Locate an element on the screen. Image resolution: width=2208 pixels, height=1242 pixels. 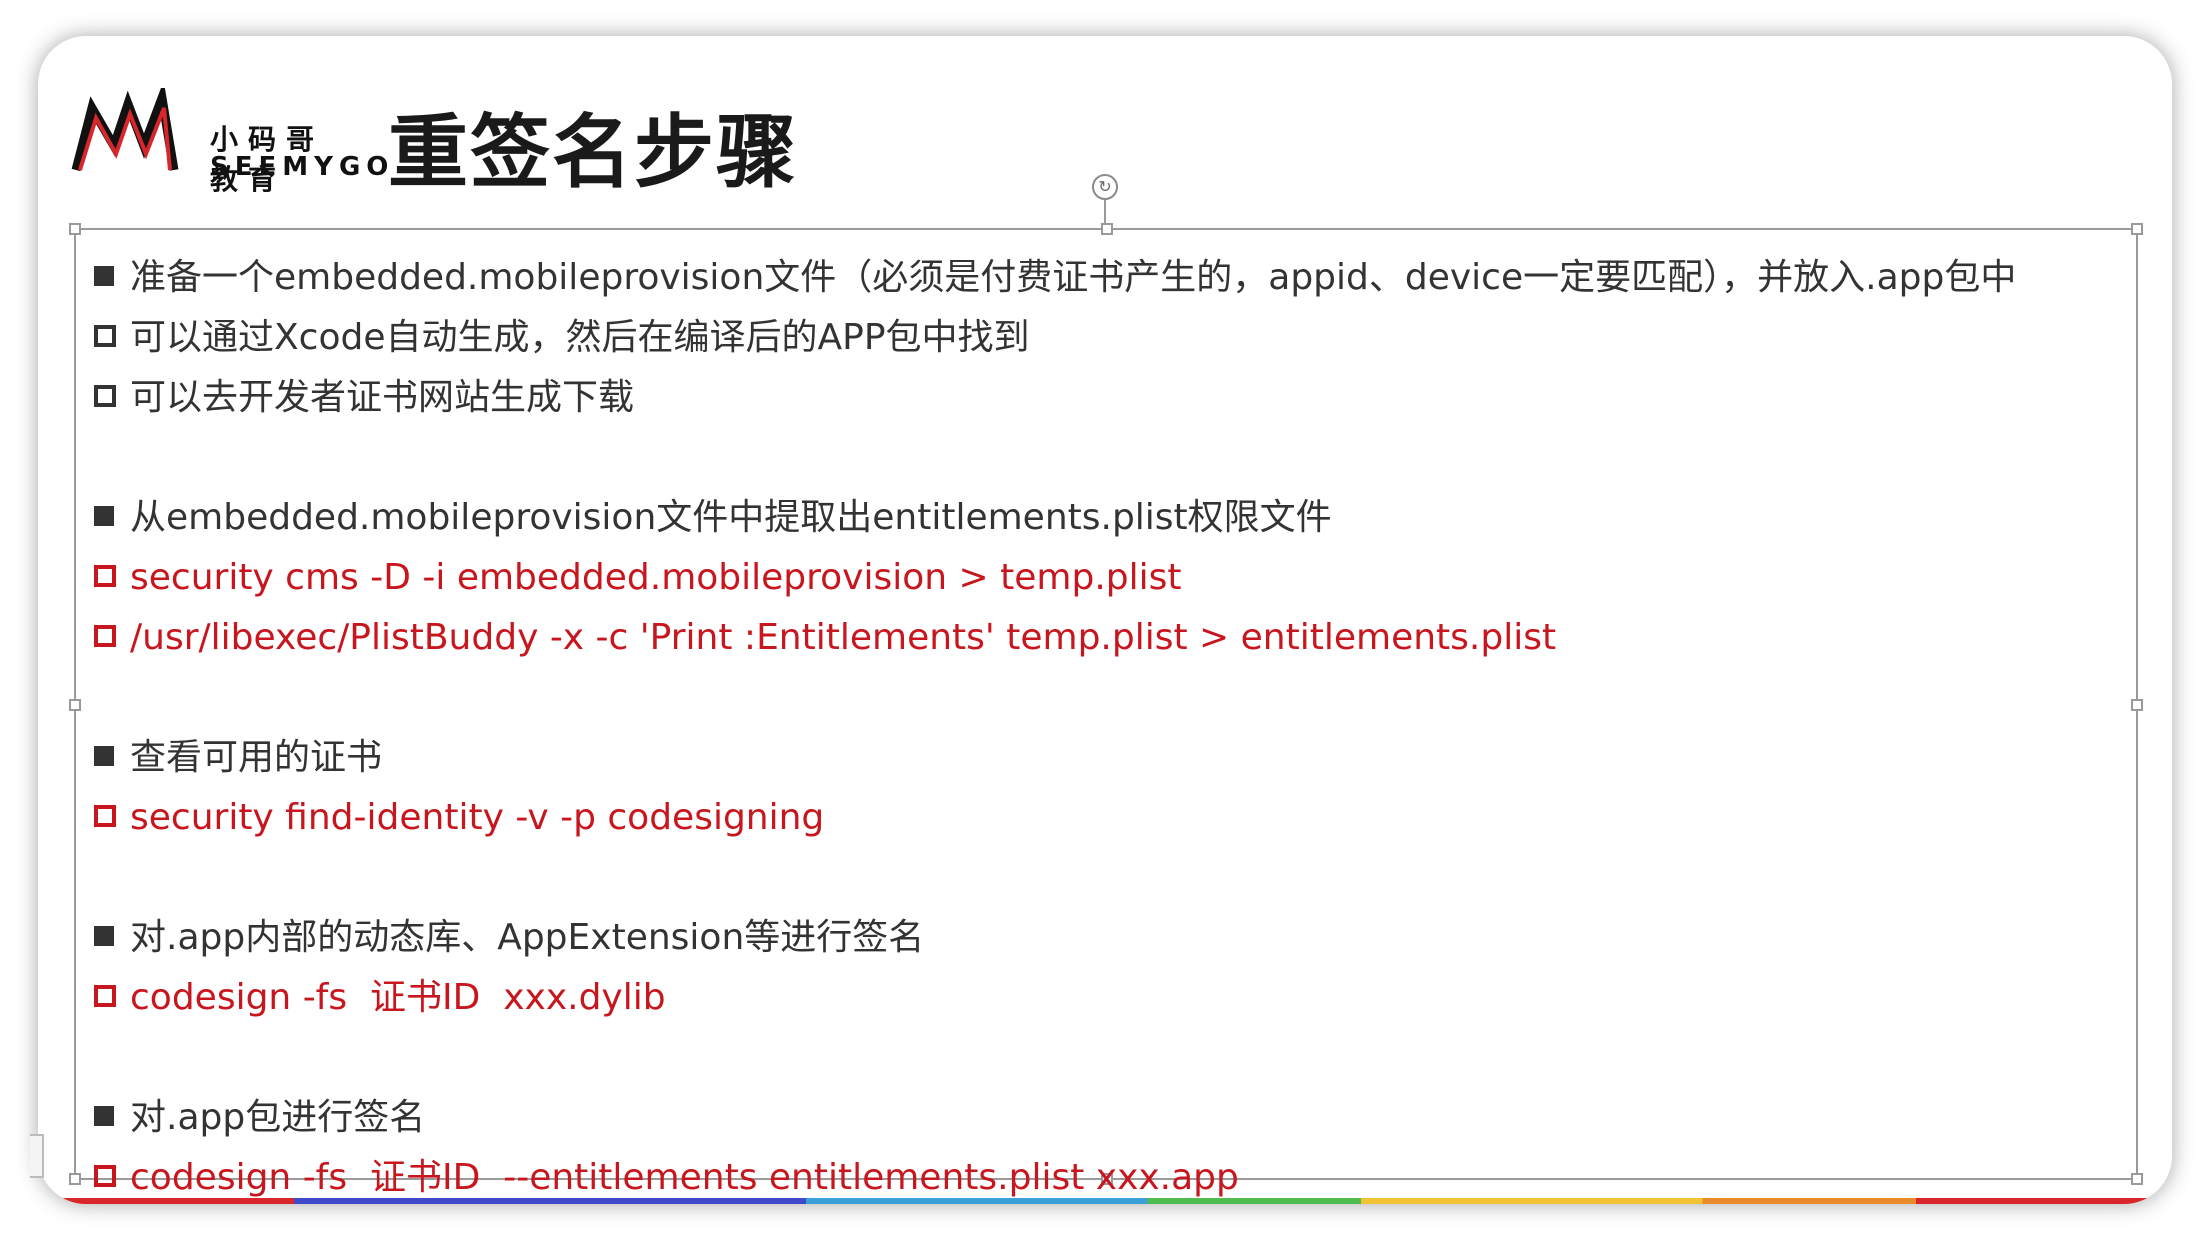
bullet-line: 可以通过Xcode自动生成，然后在编译后的APP包中找到 is located at coordinates (562, 338).